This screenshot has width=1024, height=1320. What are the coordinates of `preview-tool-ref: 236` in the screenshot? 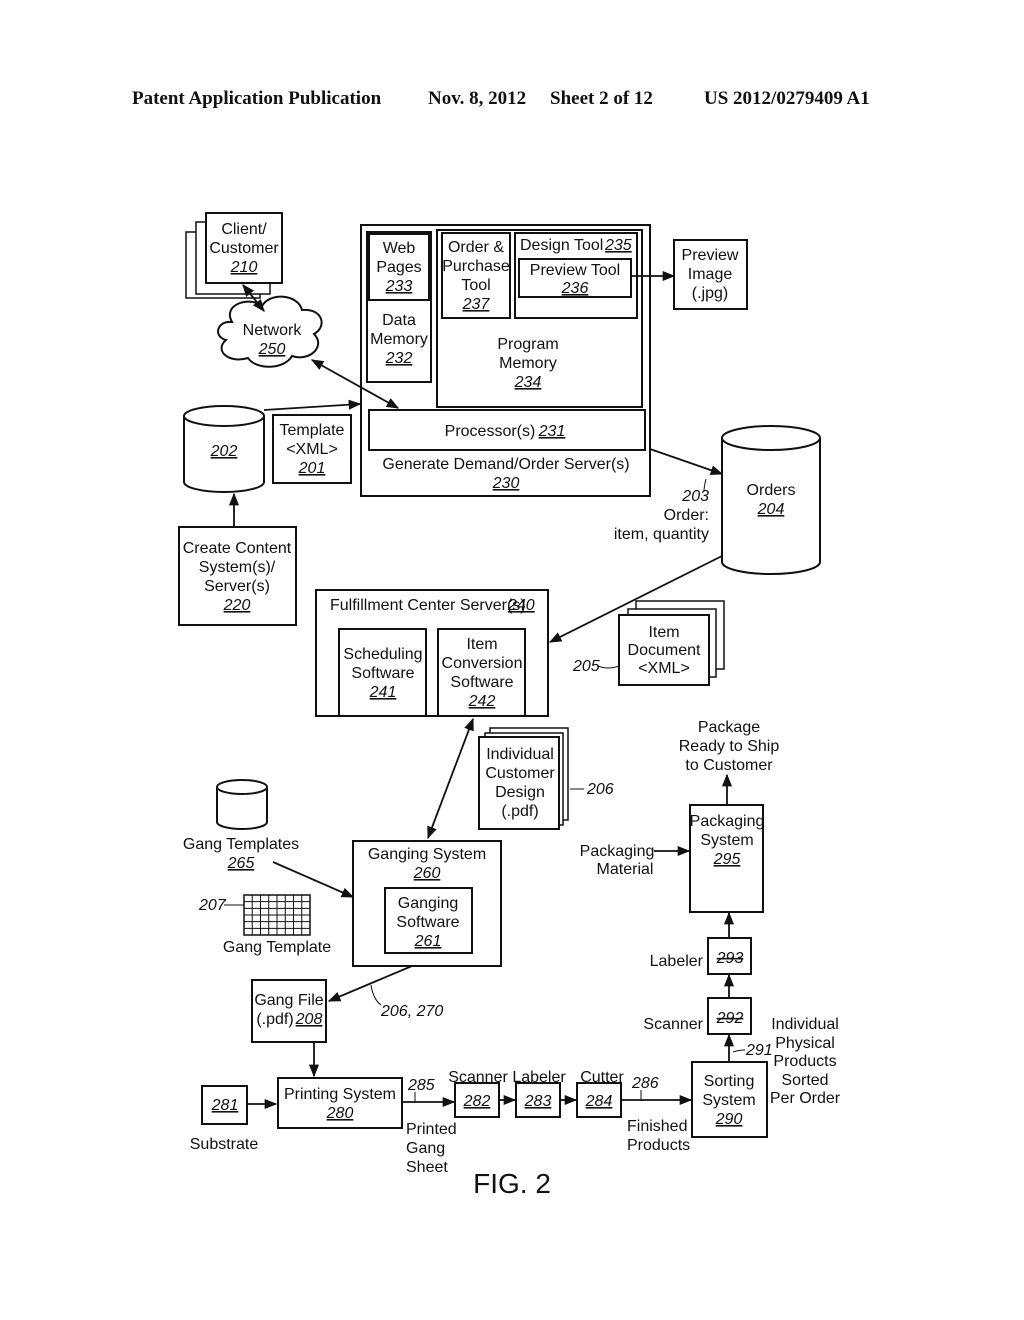 It's located at (575, 288).